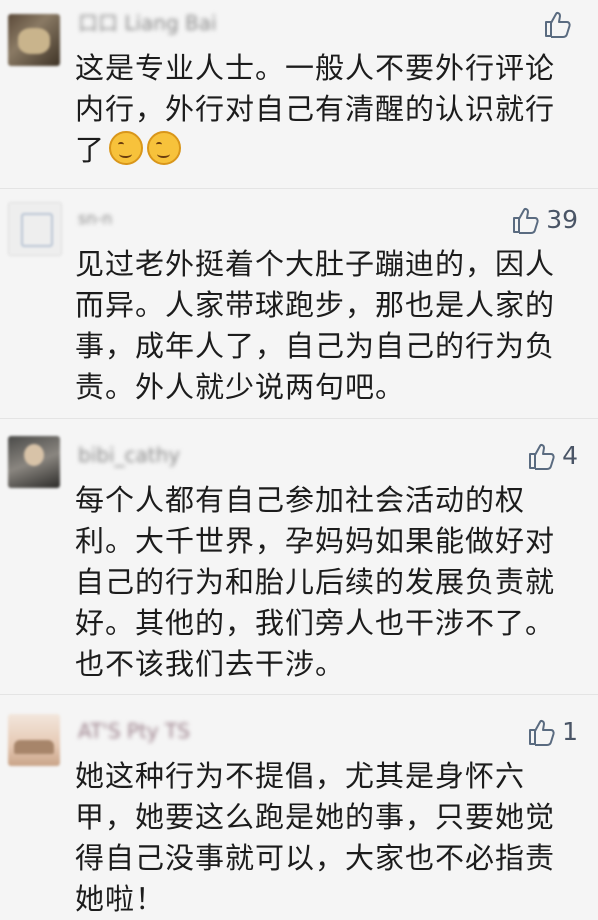 The height and width of the screenshot is (920, 598). What do you see at coordinates (315, 858) in the screenshot?
I see `comment-line: 得自己没事就可以，大家也不必指责` at bounding box center [315, 858].